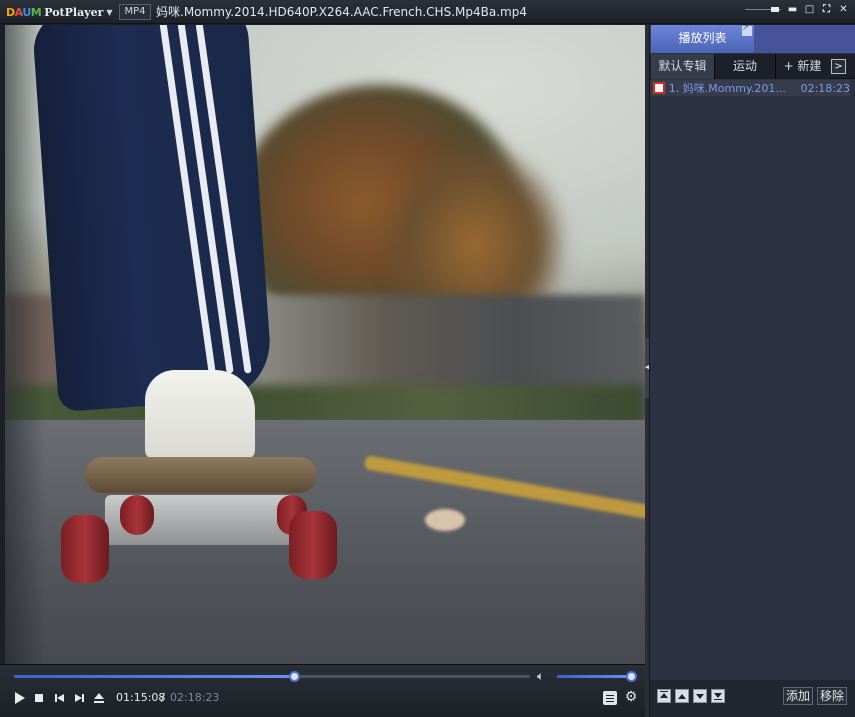 This screenshot has width=855, height=717. I want to click on play-icon, so click(19, 698).